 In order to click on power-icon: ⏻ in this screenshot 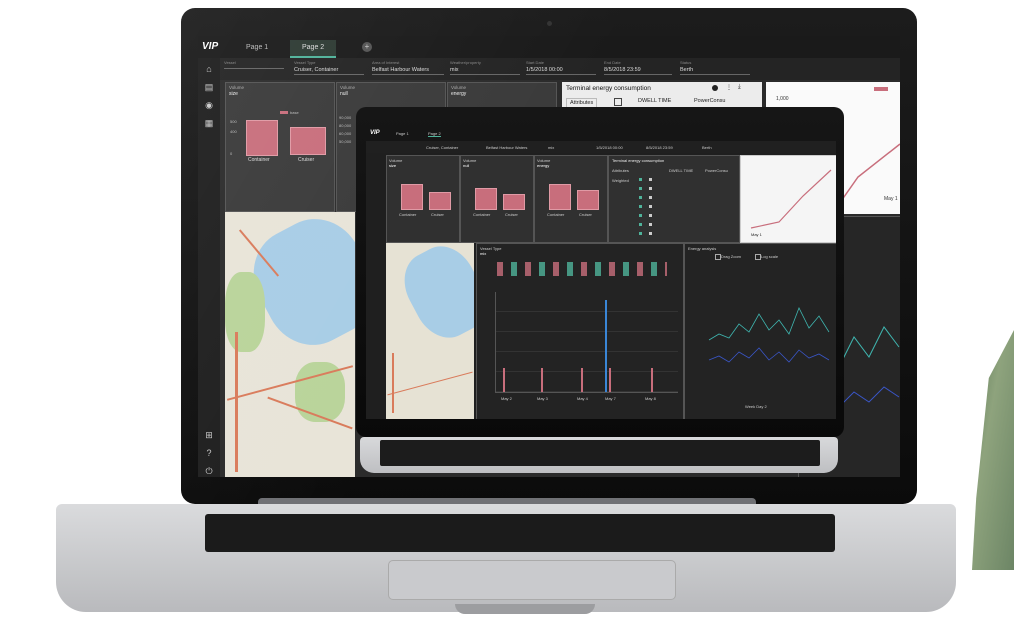, I will do `click(209, 471)`.